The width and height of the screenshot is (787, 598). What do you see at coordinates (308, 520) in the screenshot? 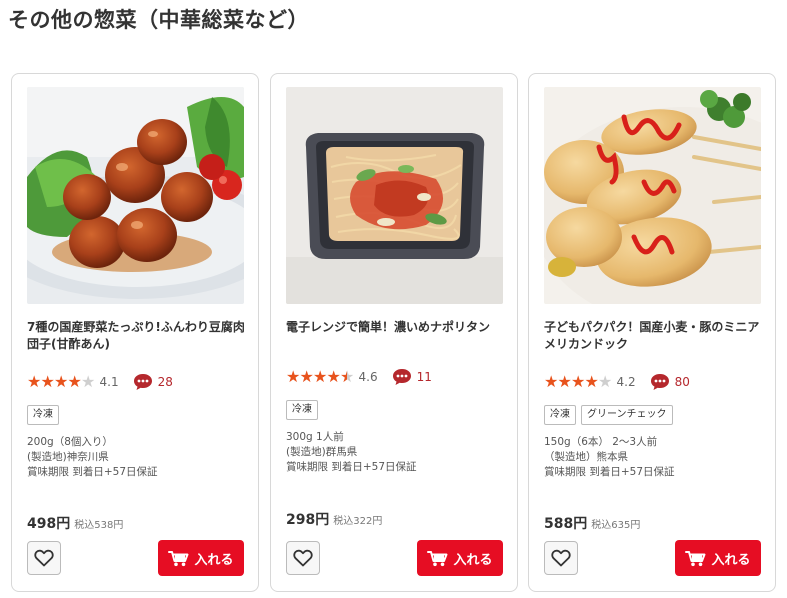
I see `price: 298円` at bounding box center [308, 520].